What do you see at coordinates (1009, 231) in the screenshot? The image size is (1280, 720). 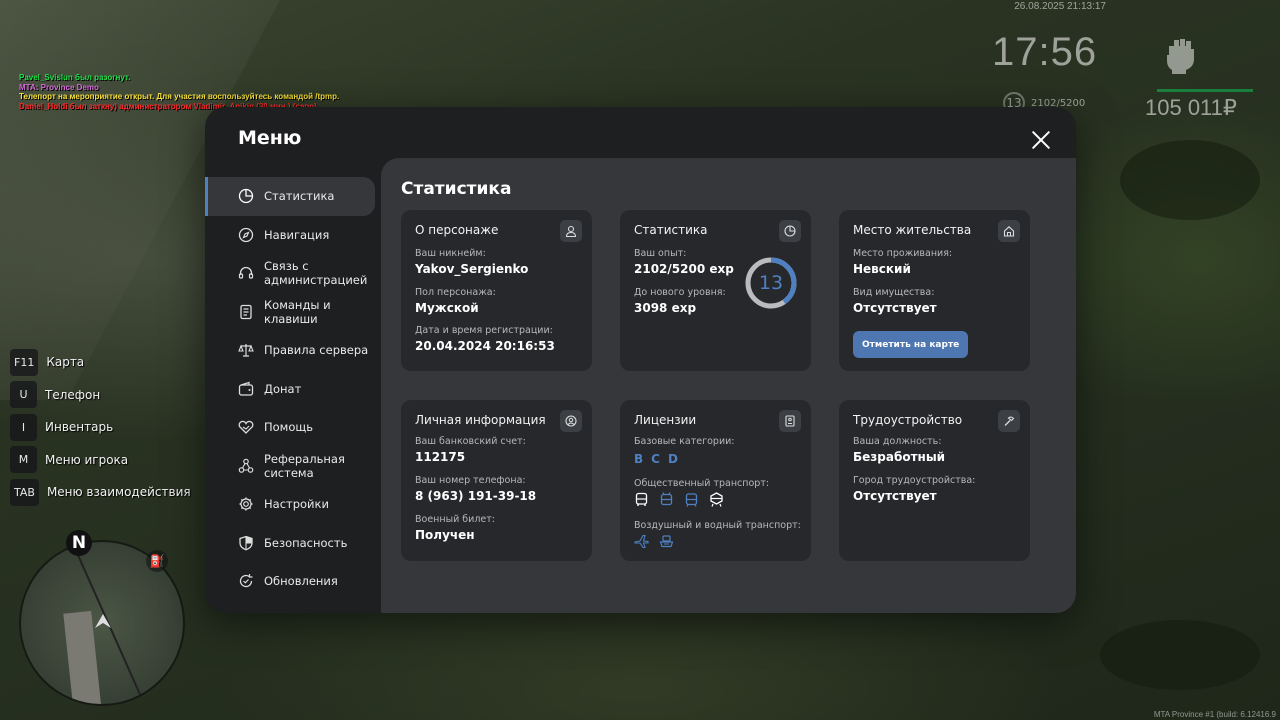 I see `home-icon` at bounding box center [1009, 231].